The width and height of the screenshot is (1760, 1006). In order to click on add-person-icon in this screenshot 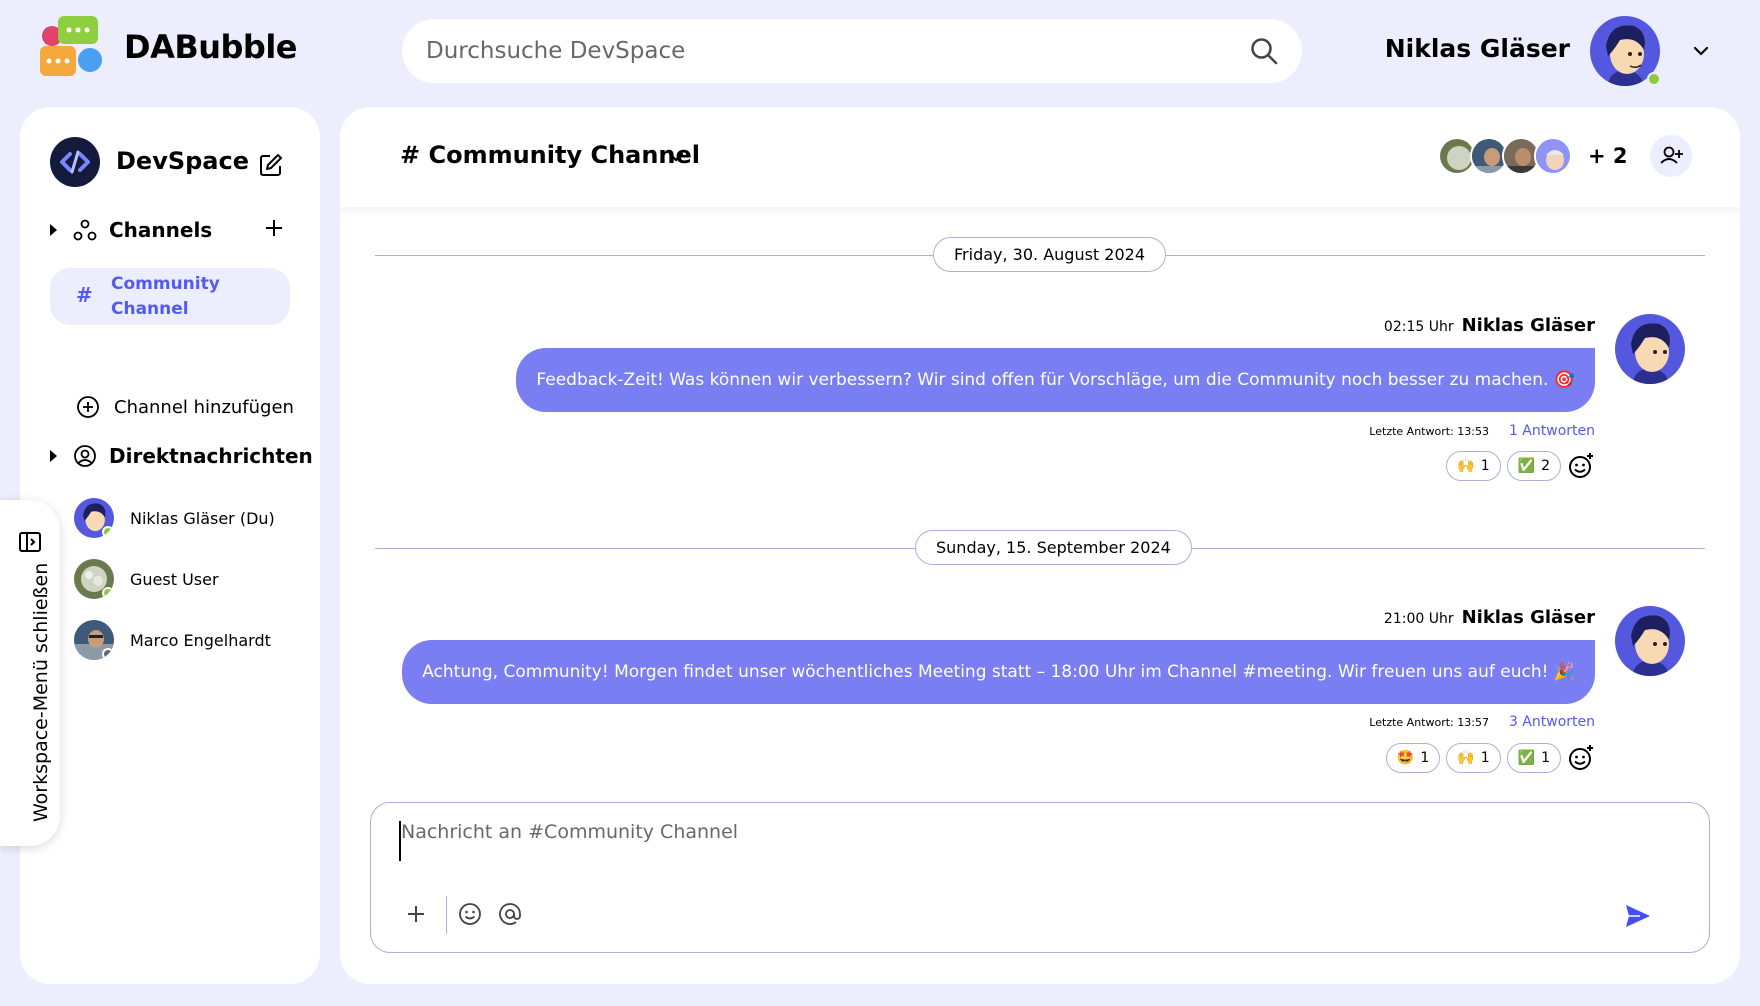, I will do `click(1671, 155)`.